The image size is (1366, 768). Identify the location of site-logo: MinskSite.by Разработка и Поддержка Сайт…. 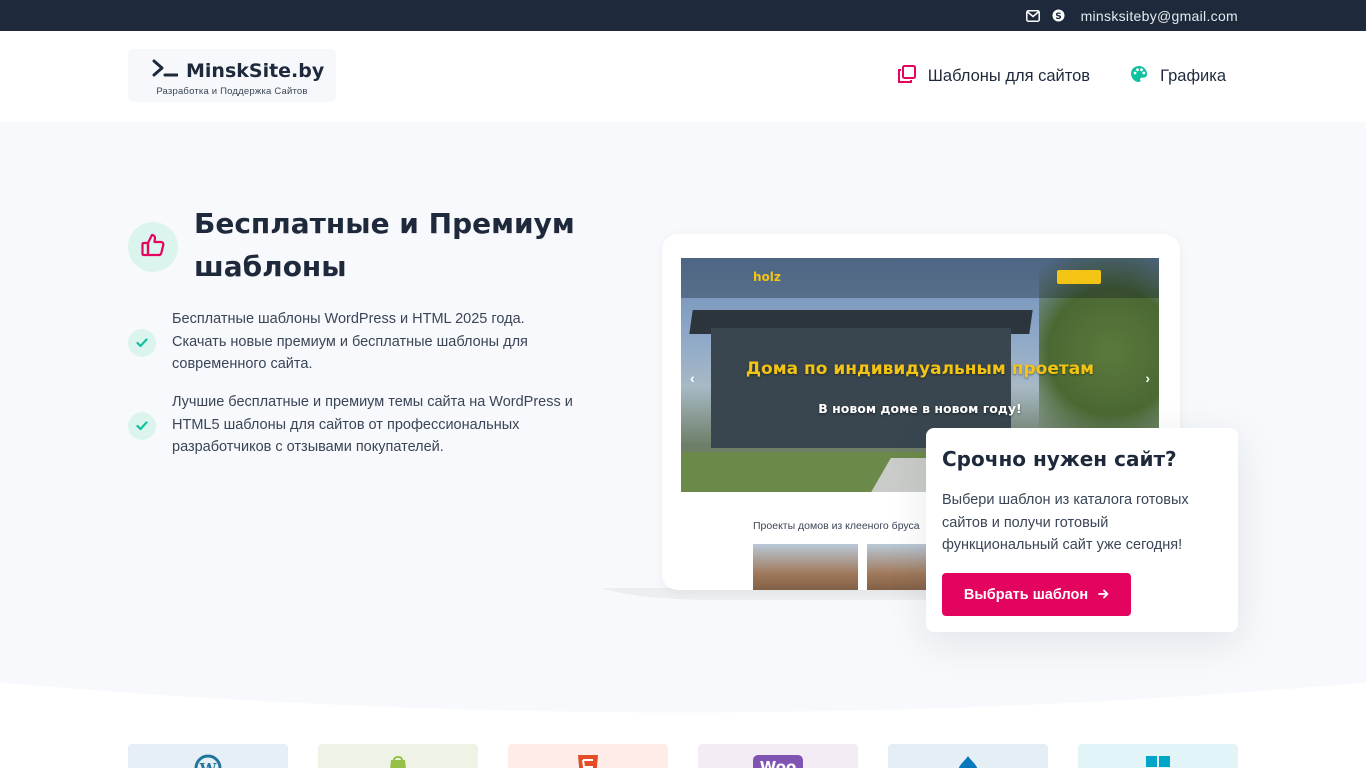
(232, 75).